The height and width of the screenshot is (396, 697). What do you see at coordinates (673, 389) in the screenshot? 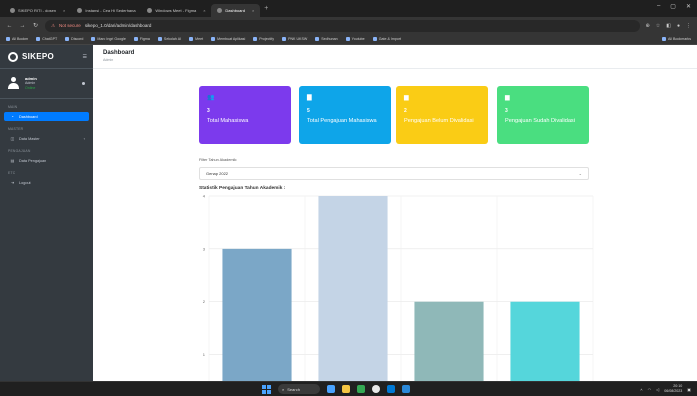
I see `clock: 20:10 06/08/2023` at bounding box center [673, 389].